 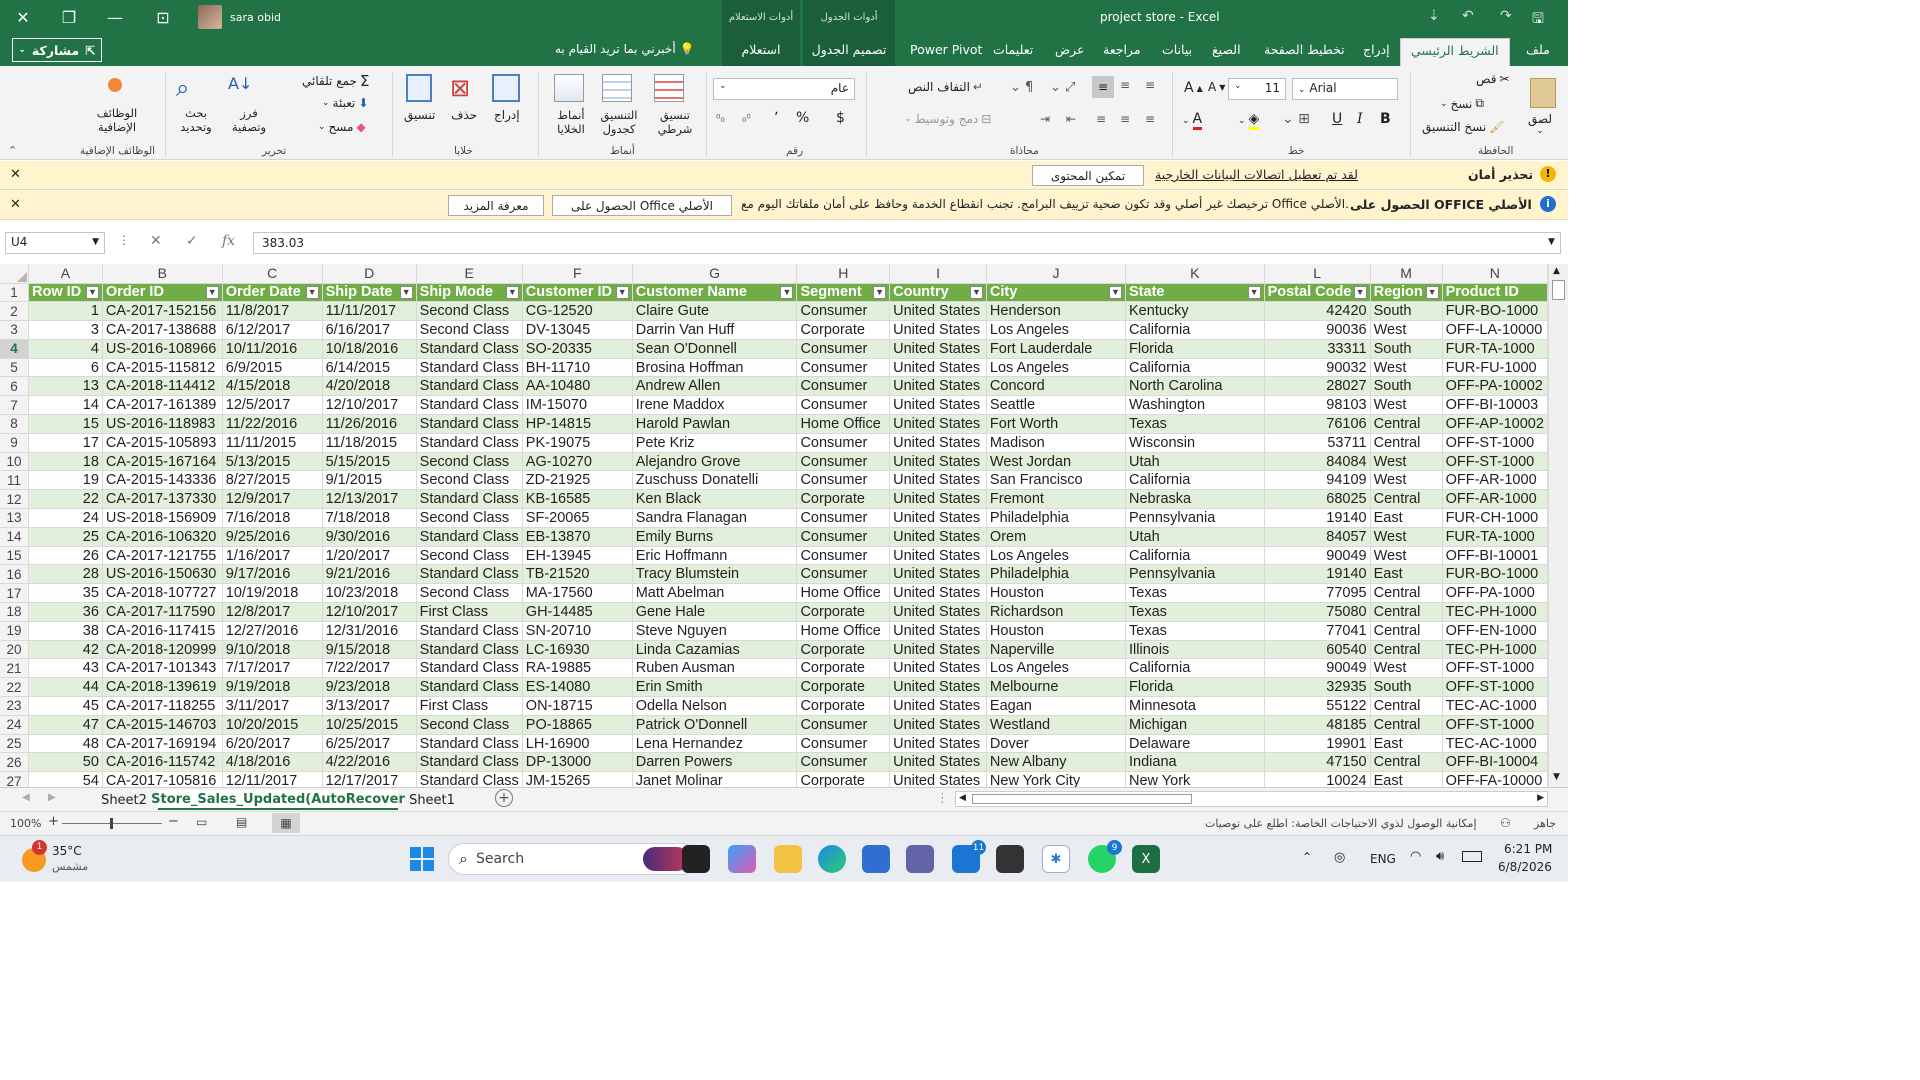 I want to click on cell: CA-2017-169194, so click(x=162, y=744).